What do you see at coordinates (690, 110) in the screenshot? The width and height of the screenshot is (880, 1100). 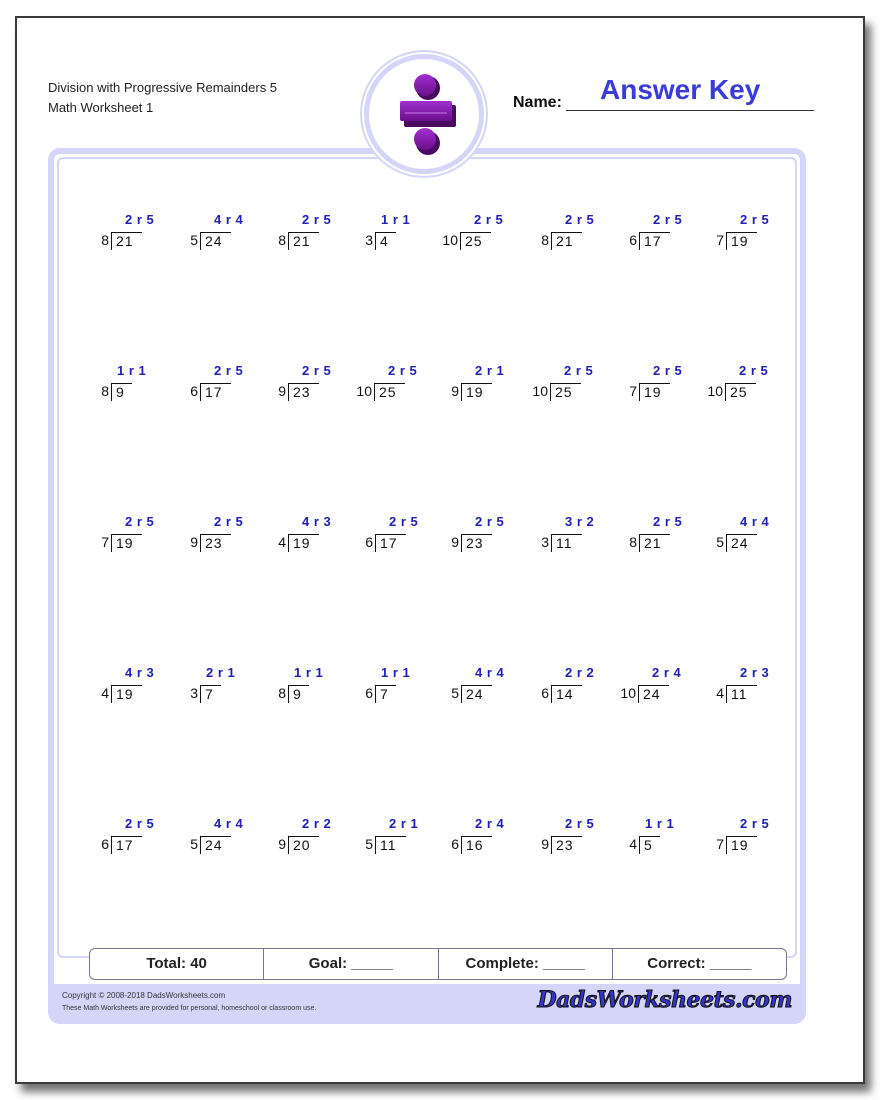 I see `name-underline` at bounding box center [690, 110].